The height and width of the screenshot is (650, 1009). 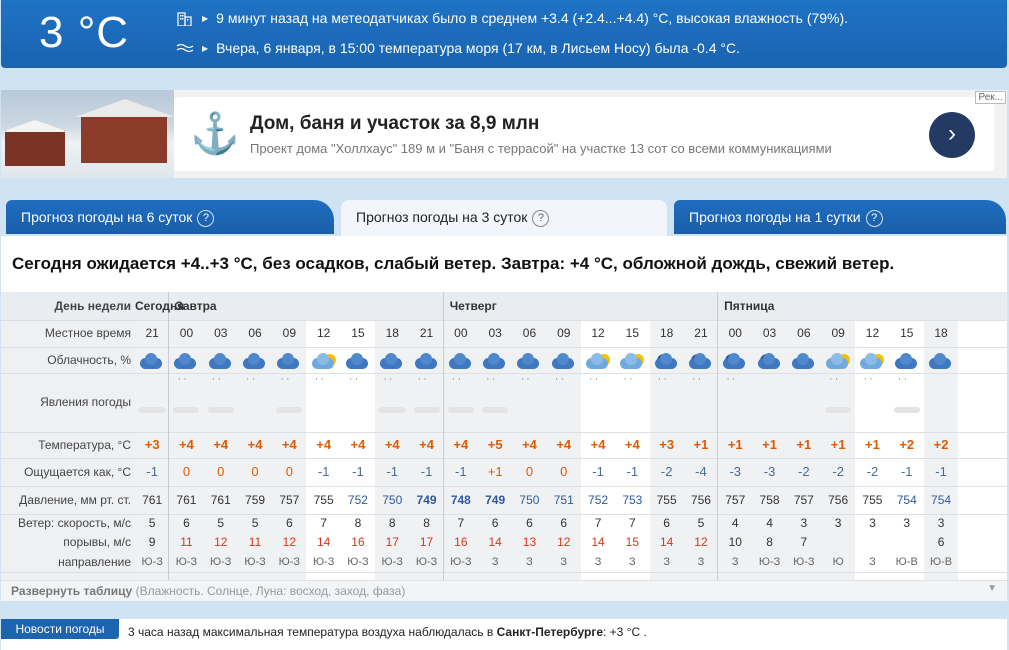 I want to click on wind-gusts-cell: 13, so click(x=529, y=542).